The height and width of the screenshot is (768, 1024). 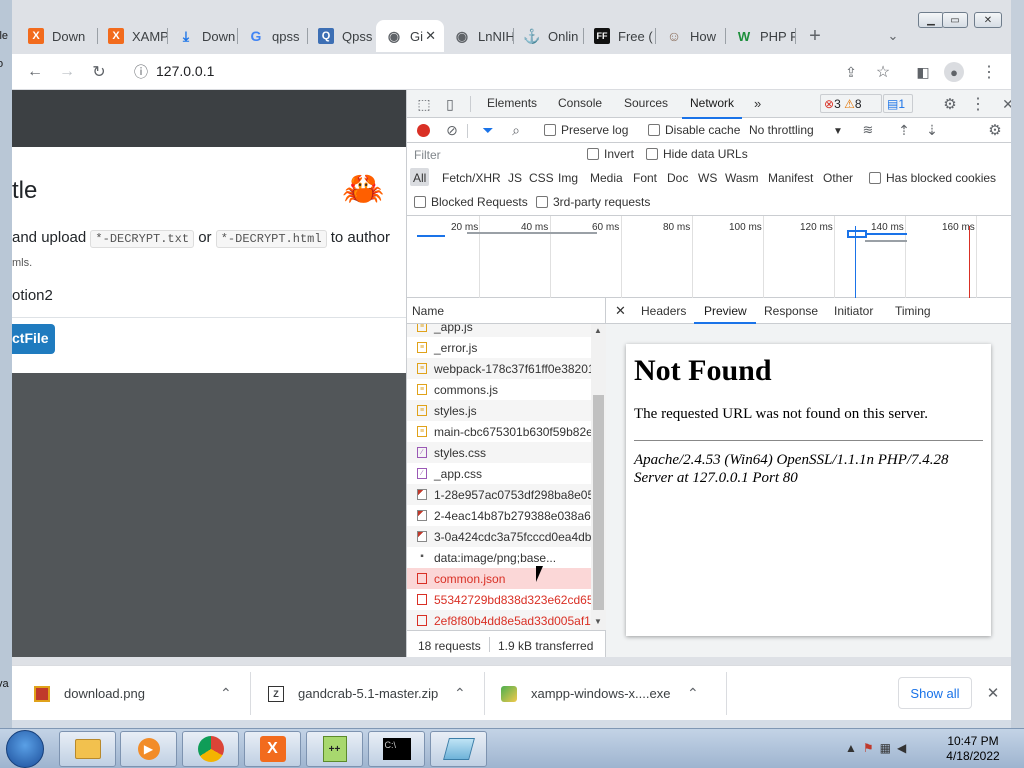 What do you see at coordinates (725, 311) in the screenshot?
I see `tab-preview: Preview` at bounding box center [725, 311].